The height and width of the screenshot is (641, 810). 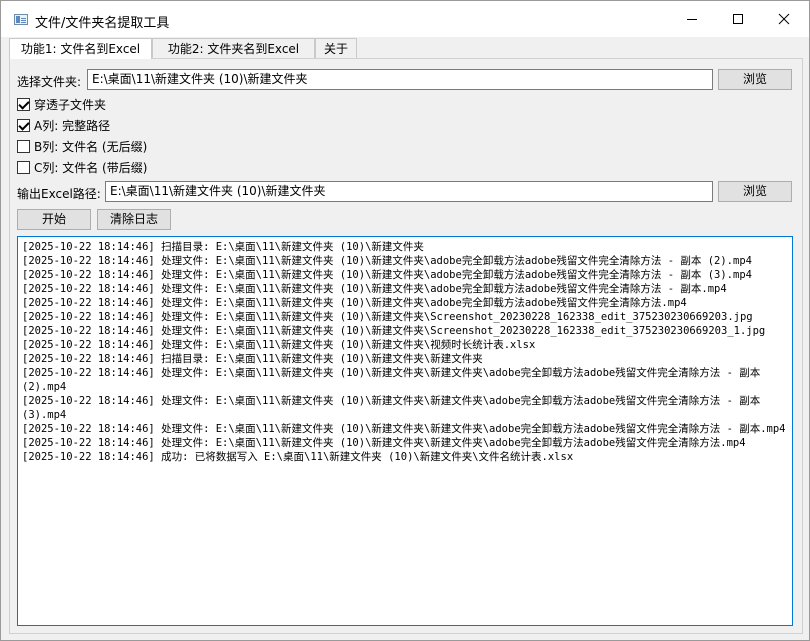 I want to click on checkbox-column-b: B列: 文件名 (无后缀), so click(x=82, y=146).